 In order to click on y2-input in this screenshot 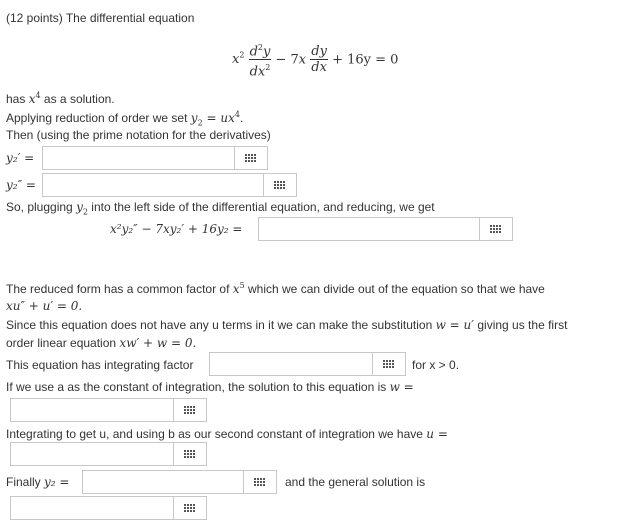, I will do `click(163, 482)`.